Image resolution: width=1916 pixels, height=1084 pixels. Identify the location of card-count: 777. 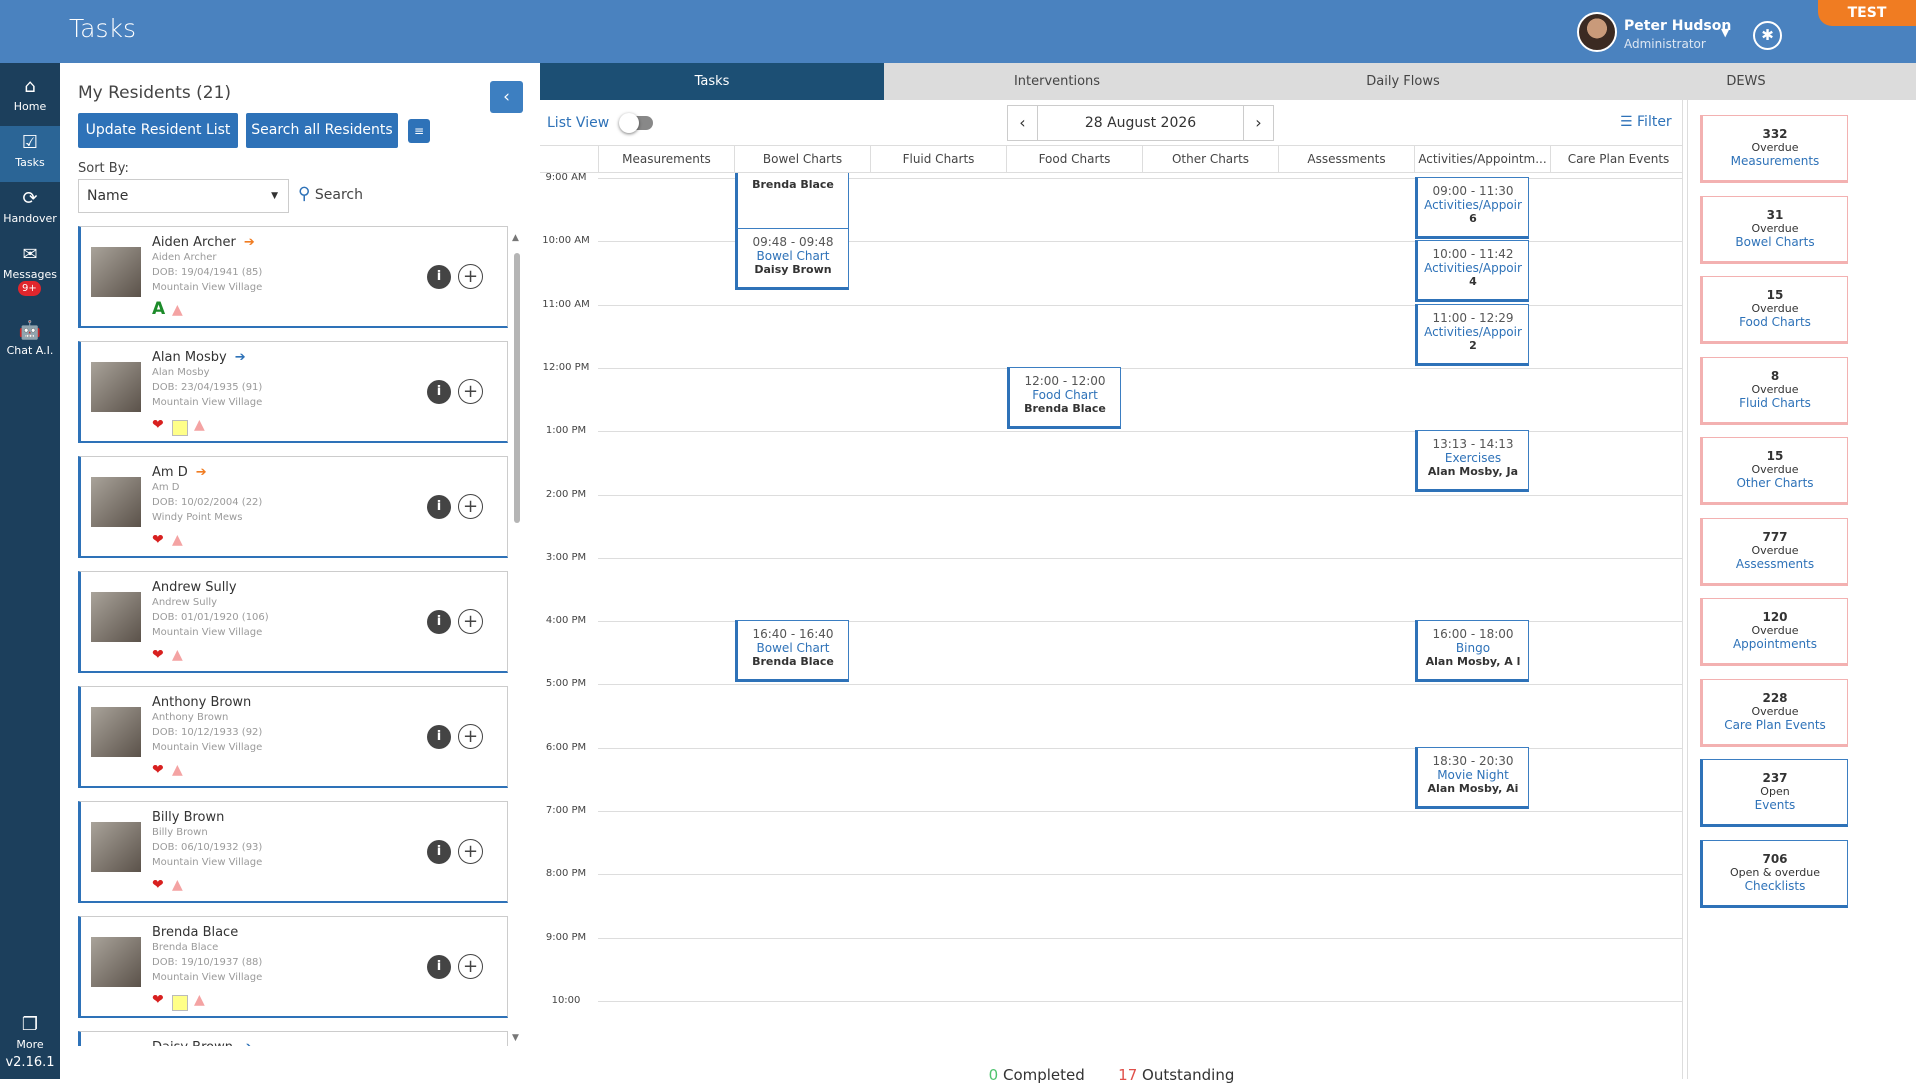
(1775, 536).